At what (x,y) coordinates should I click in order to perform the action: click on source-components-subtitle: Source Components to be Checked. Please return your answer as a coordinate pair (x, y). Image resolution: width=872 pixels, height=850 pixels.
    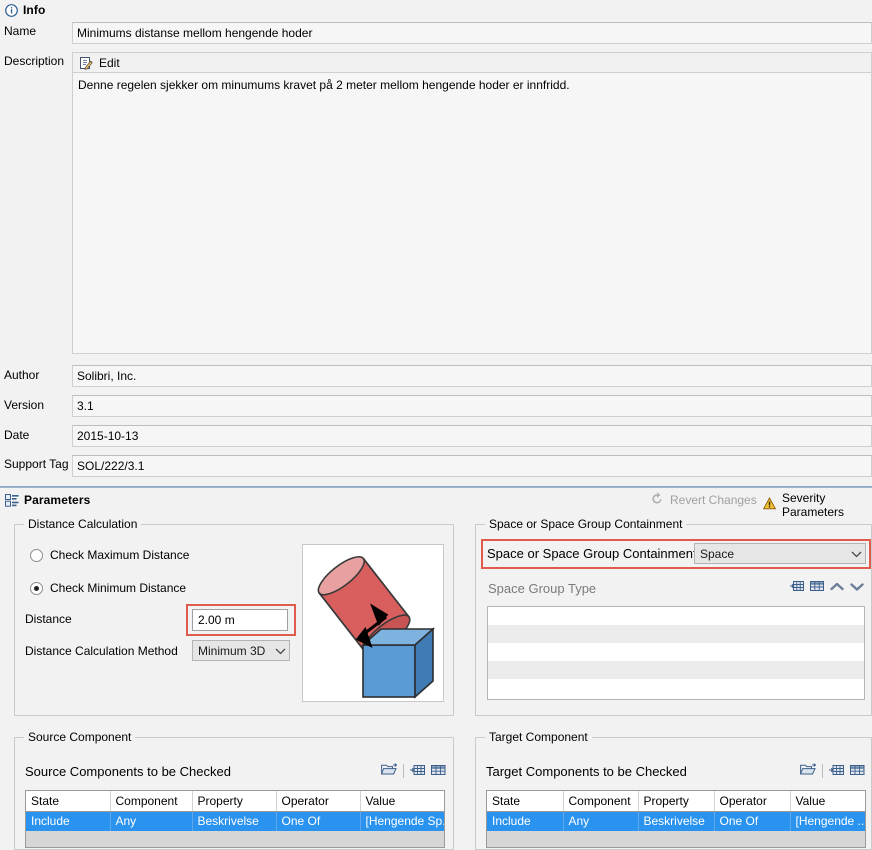
    Looking at the image, I should click on (128, 771).